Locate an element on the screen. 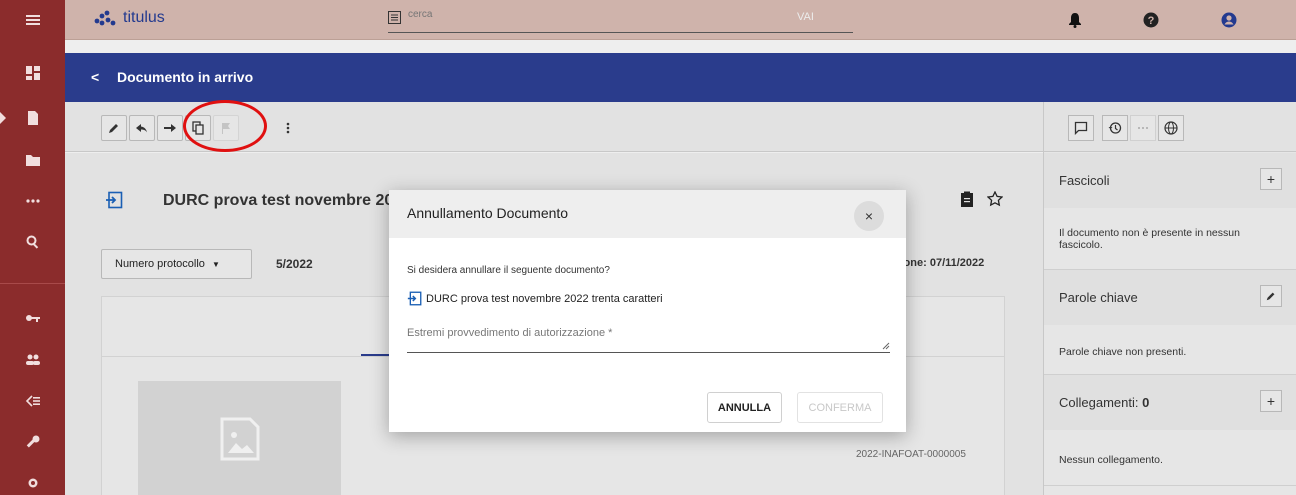 Image resolution: width=1296 pixels, height=495 pixels. document-thumbnail is located at coordinates (239, 438).